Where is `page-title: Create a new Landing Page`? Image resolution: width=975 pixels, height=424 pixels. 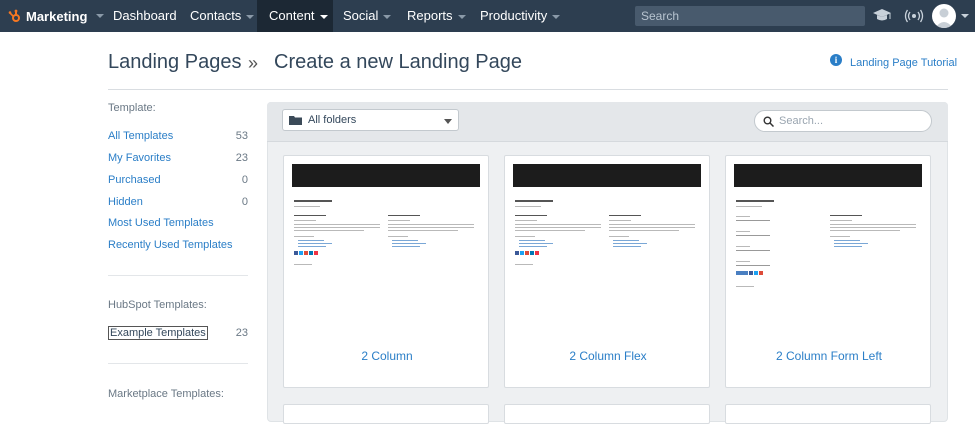
page-title: Create a new Landing Page is located at coordinates (398, 62).